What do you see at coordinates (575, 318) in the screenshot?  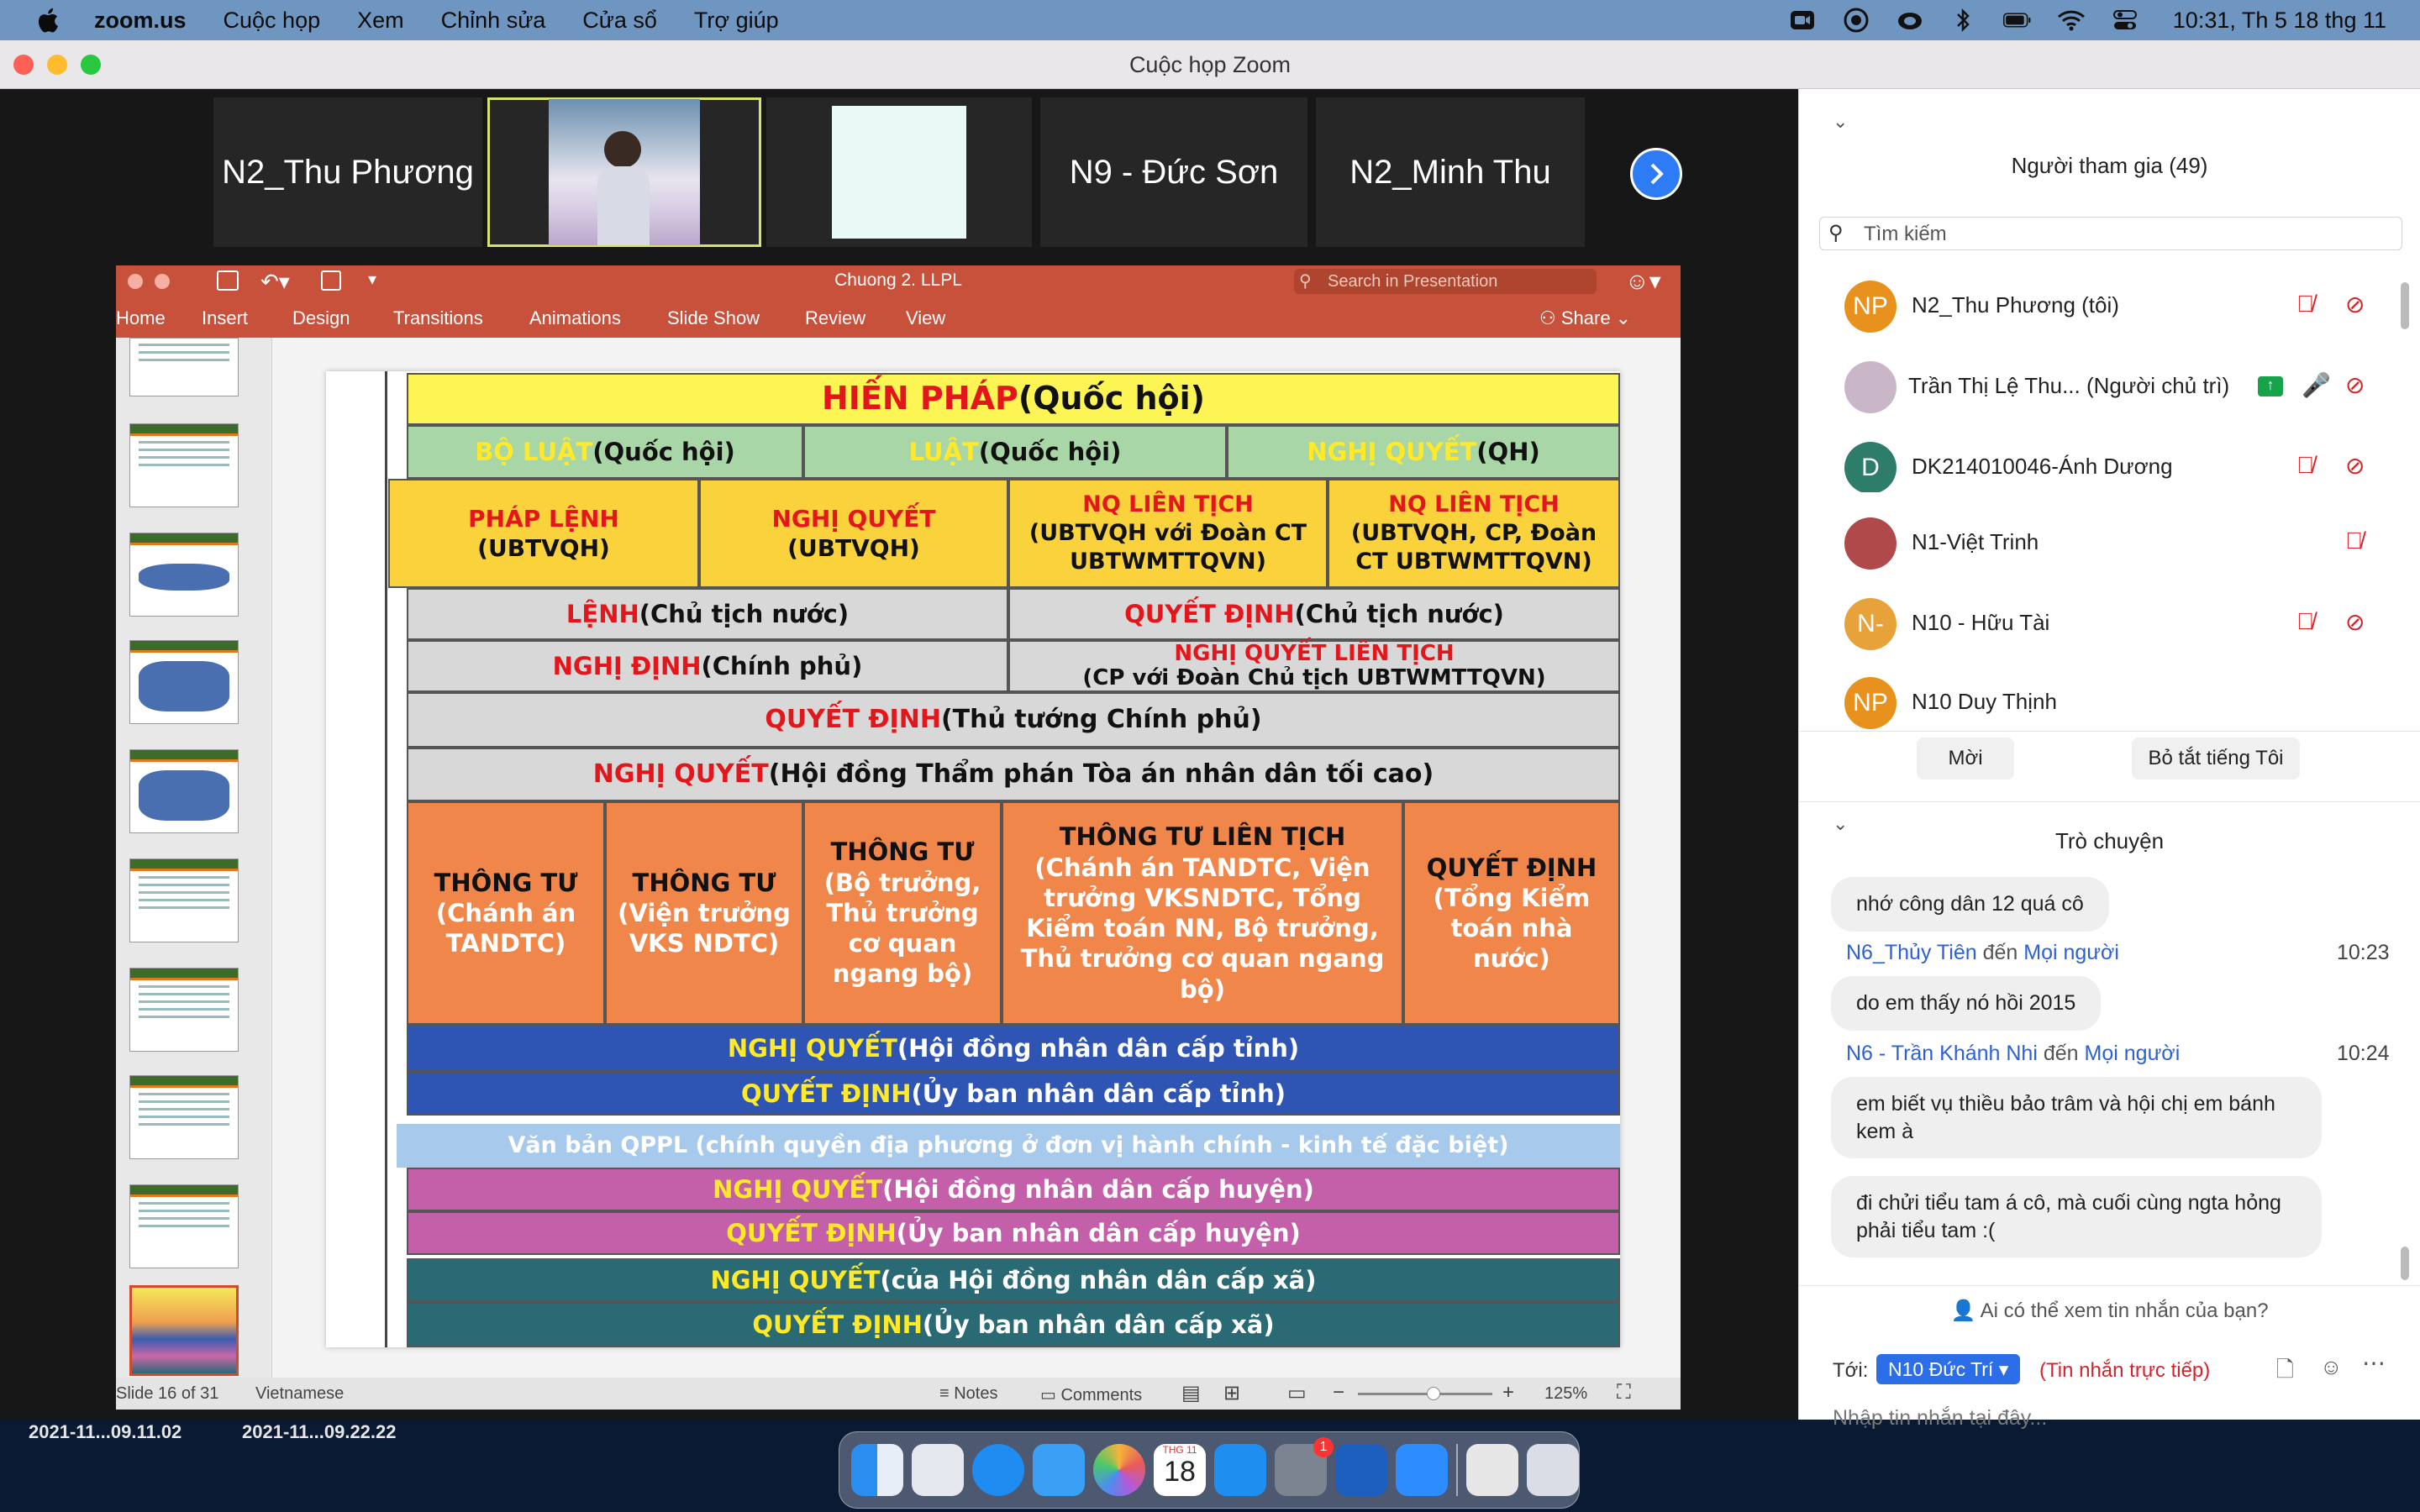 I see `tab-animations: Animations` at bounding box center [575, 318].